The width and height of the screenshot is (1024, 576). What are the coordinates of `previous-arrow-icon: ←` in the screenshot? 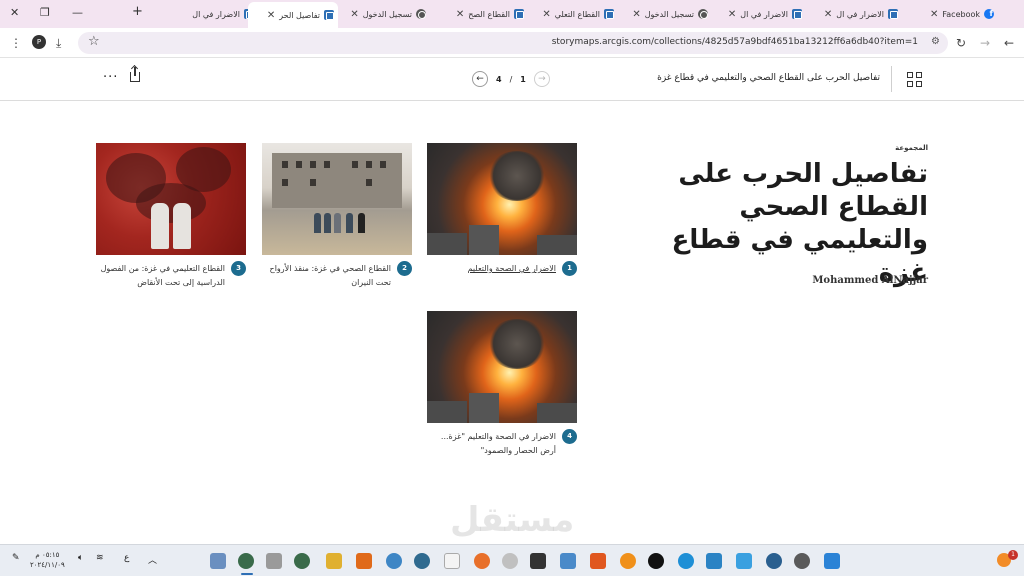 It's located at (480, 79).